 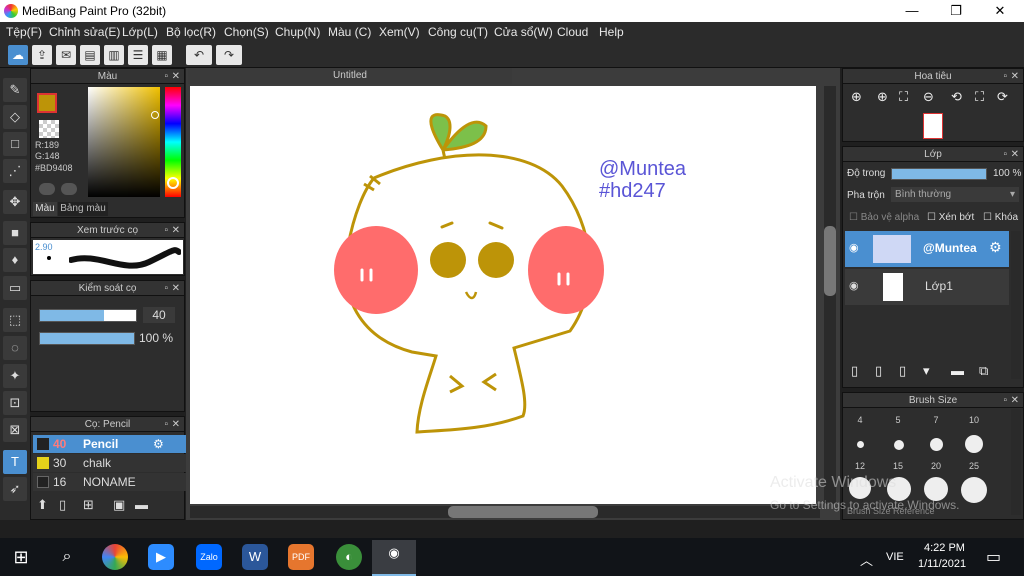 What do you see at coordinates (458, 32) in the screenshot?
I see `menu-tools: Công cụ(T)` at bounding box center [458, 32].